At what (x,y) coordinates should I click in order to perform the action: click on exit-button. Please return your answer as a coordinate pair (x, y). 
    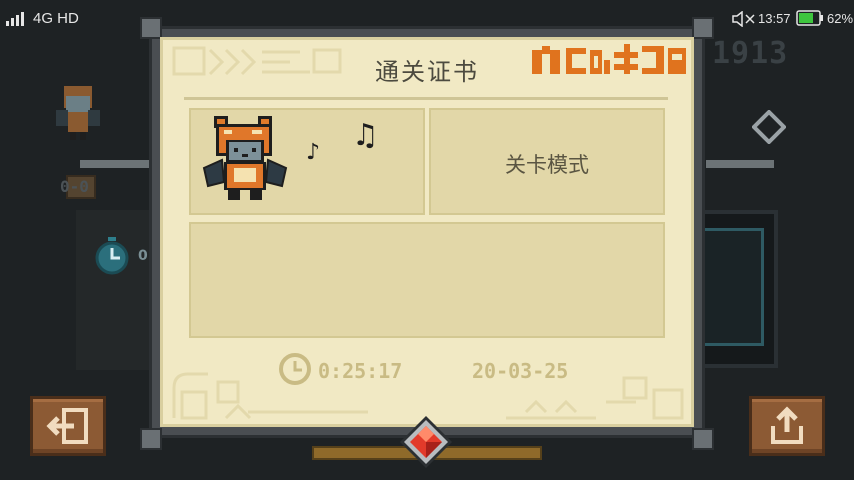
    Looking at the image, I should click on (68, 426).